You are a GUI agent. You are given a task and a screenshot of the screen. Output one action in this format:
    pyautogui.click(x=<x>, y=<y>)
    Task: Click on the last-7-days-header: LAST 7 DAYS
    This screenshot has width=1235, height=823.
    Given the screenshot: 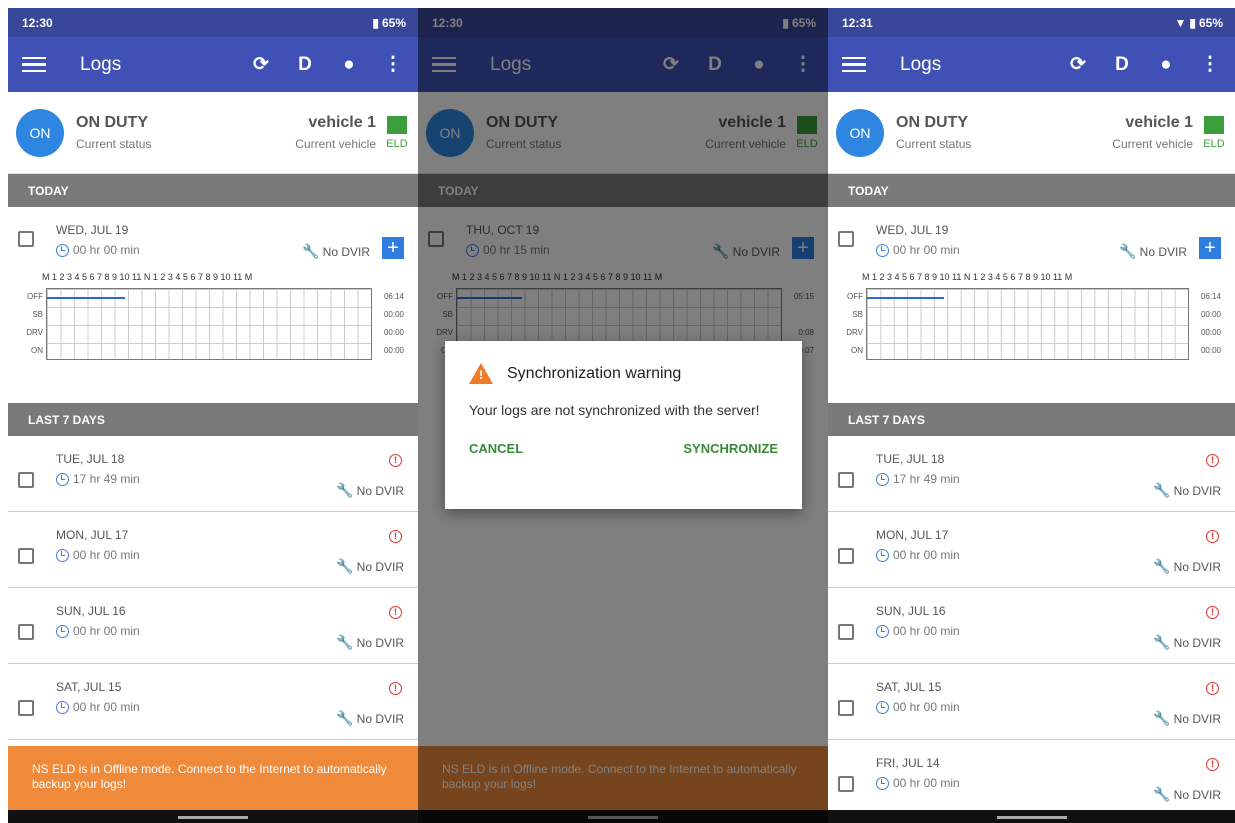 What is the action you would take?
    pyautogui.click(x=1031, y=419)
    